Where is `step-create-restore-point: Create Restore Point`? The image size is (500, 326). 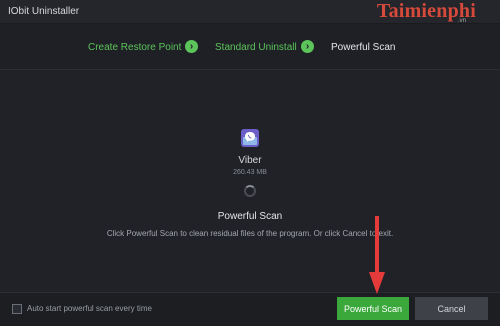 step-create-restore-point: Create Restore Point is located at coordinates (135, 47).